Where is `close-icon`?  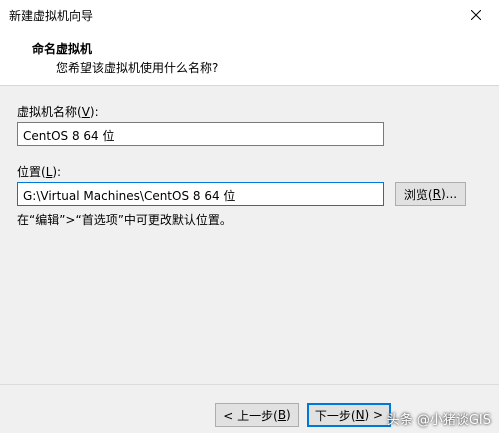
close-icon is located at coordinates (476, 15).